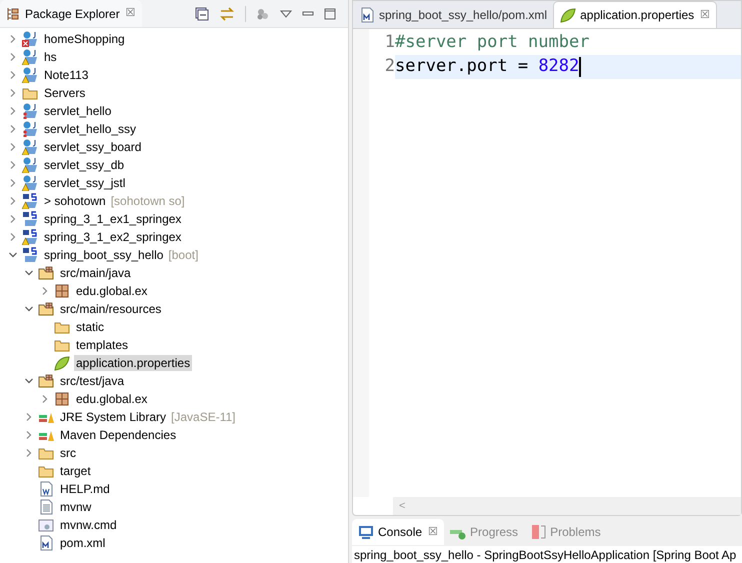  Describe the element at coordinates (635, 14) in the screenshot. I see `editor-tab: application.properties ☒` at that location.